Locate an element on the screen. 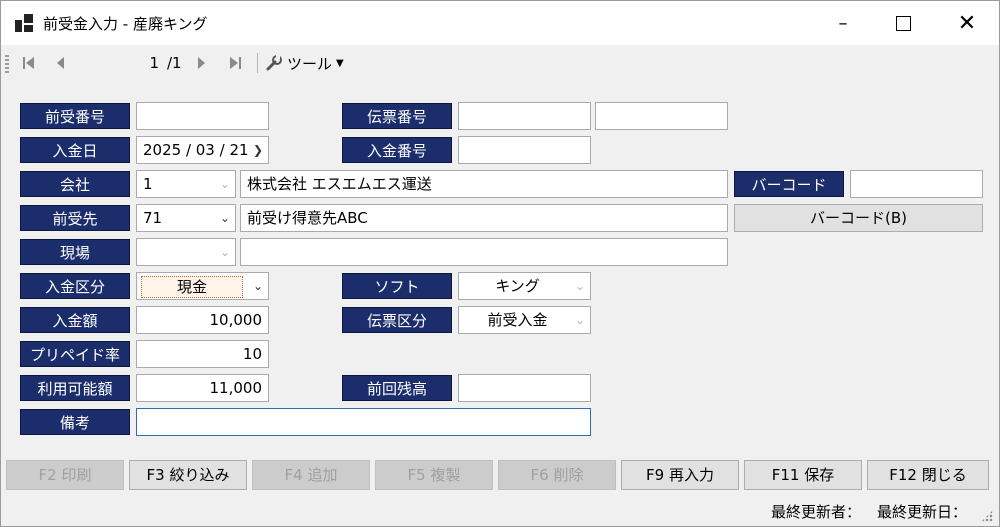 This screenshot has height=527, width=1000. window-title: 前受金入力 - 産廃キング is located at coordinates (125, 24).